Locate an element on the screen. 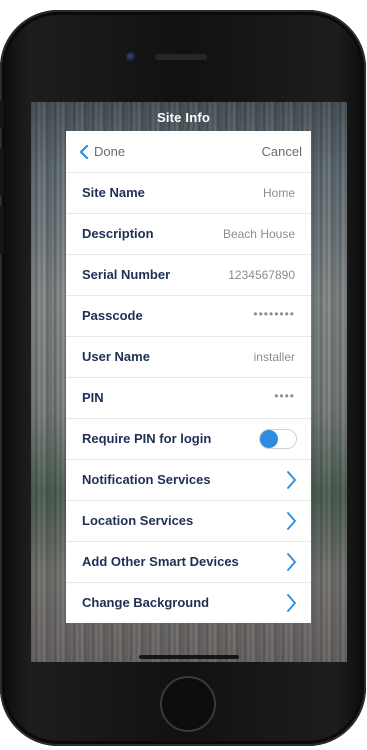 This screenshot has width=367, height=750. row-require-pin: Require PIN for login is located at coordinates (188, 438).